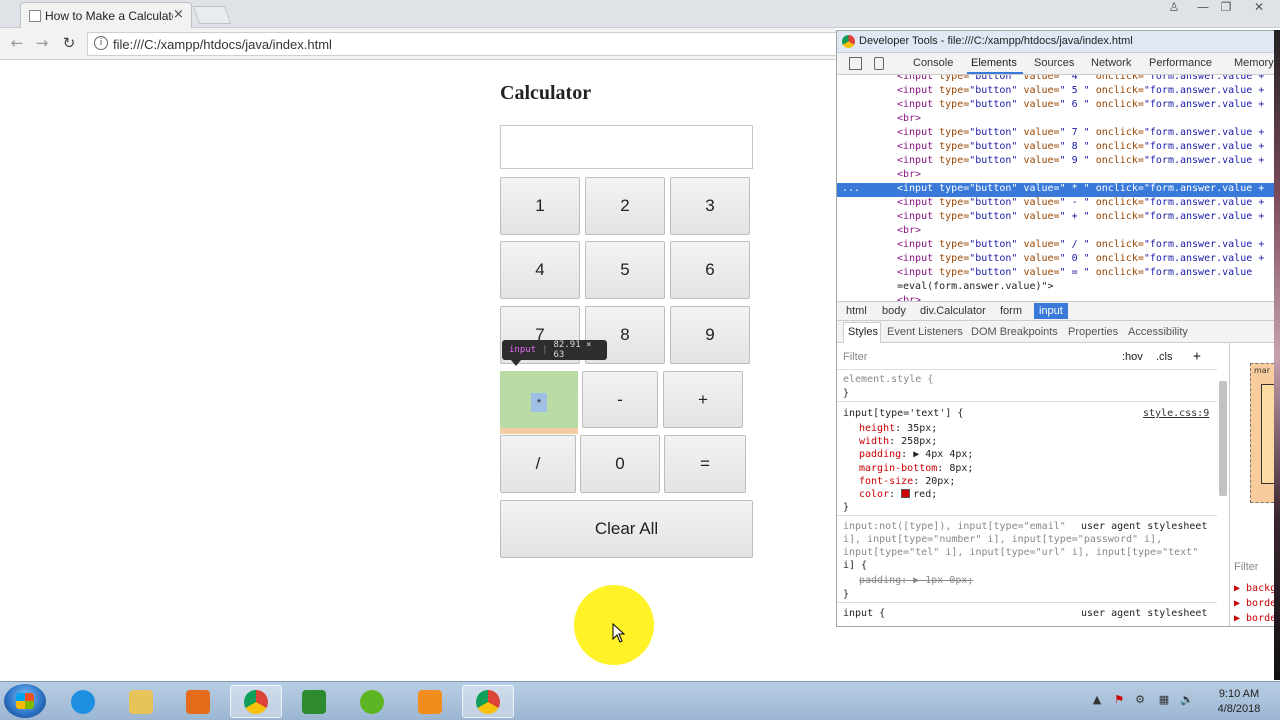 The width and height of the screenshot is (1280, 720). I want to click on taskbar-app-utorrent, so click(372, 701).